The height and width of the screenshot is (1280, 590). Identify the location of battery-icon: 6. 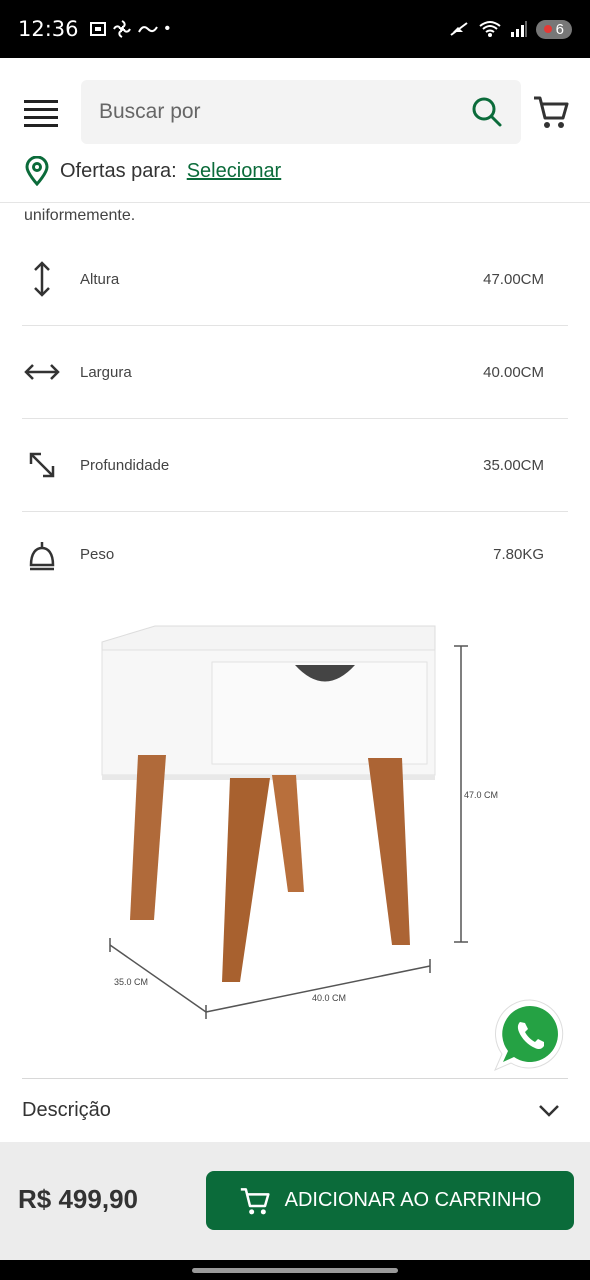
(553, 29).